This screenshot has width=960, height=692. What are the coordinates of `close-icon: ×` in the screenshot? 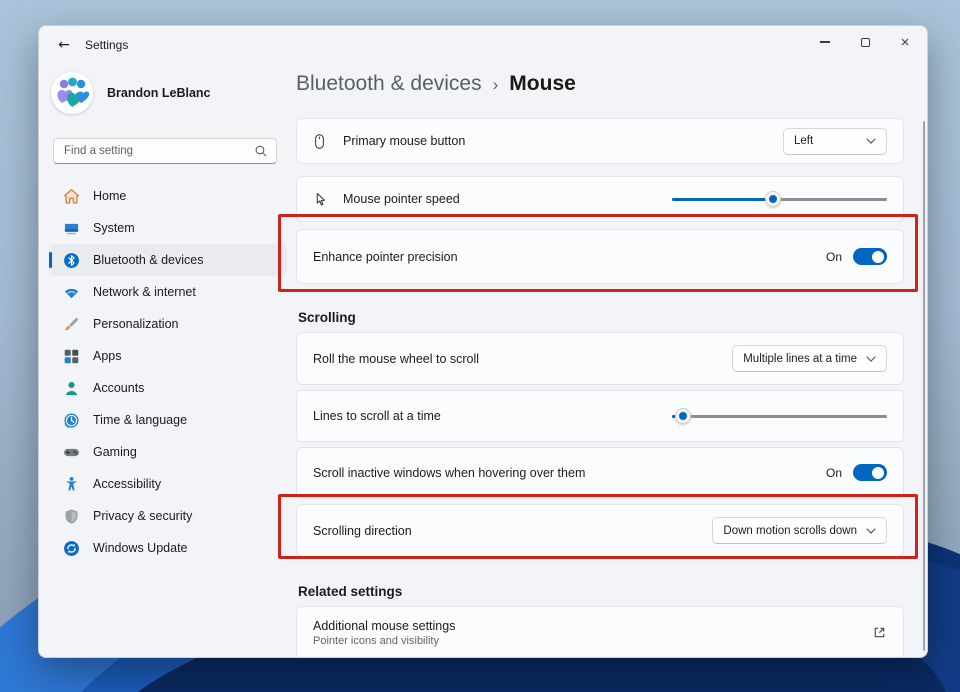 It's located at (905, 42).